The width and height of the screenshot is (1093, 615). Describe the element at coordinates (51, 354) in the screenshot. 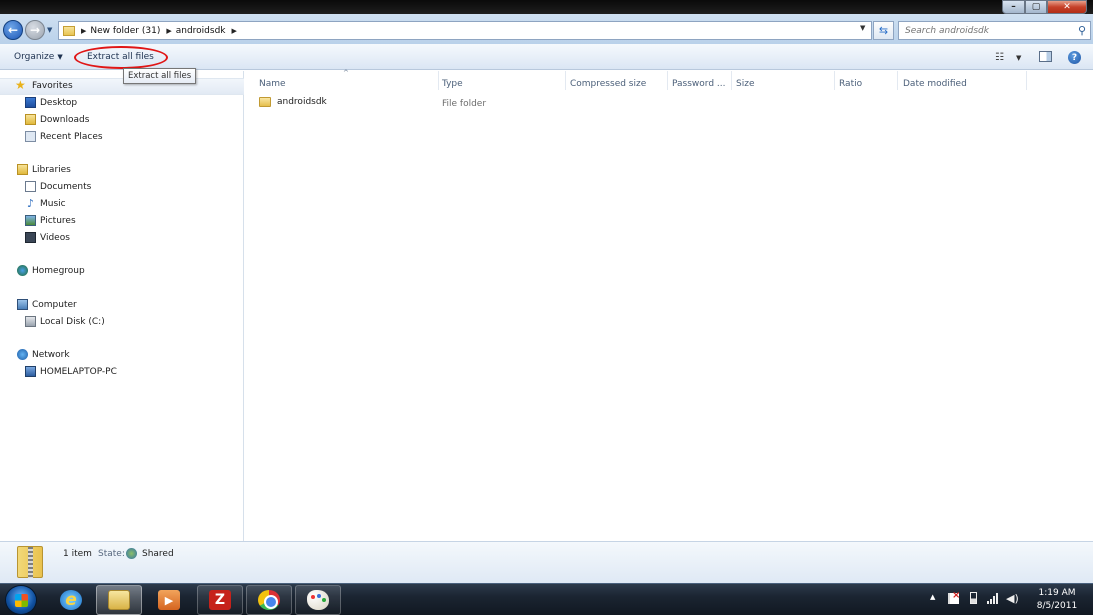

I see `sidebar-item-label: Network` at that location.